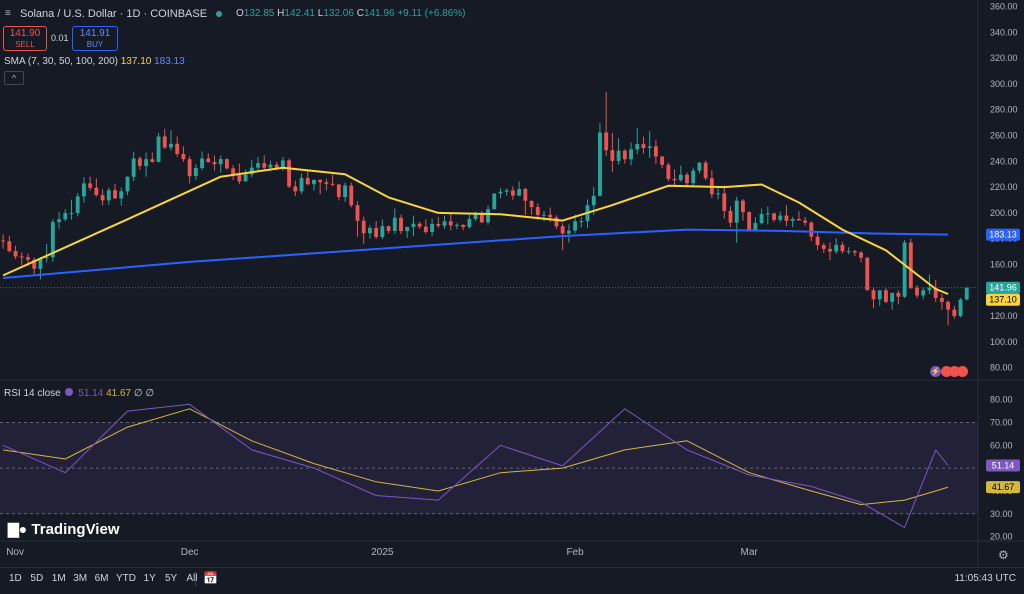 The height and width of the screenshot is (594, 1024). I want to click on time-tick-label: 2025, so click(382, 552).